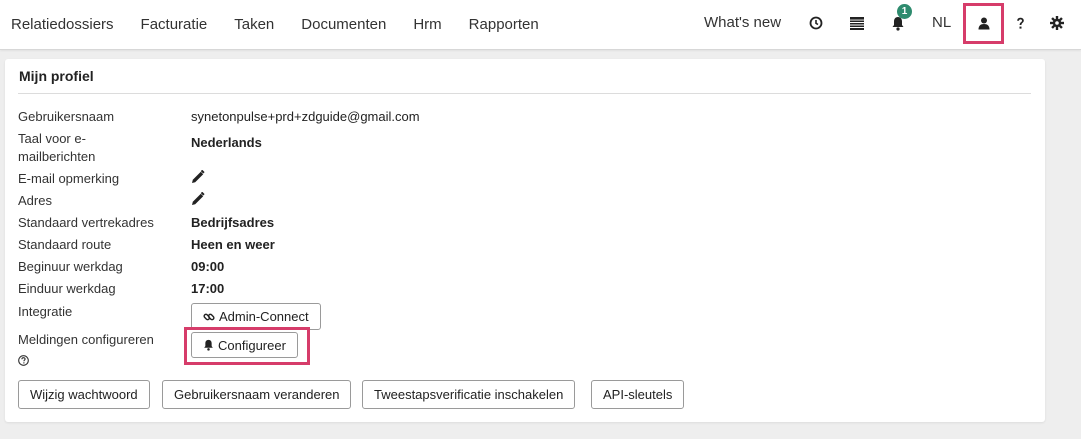  I want to click on username-value: synetonpulse+prd+zdguide@gmail.com, so click(305, 116).